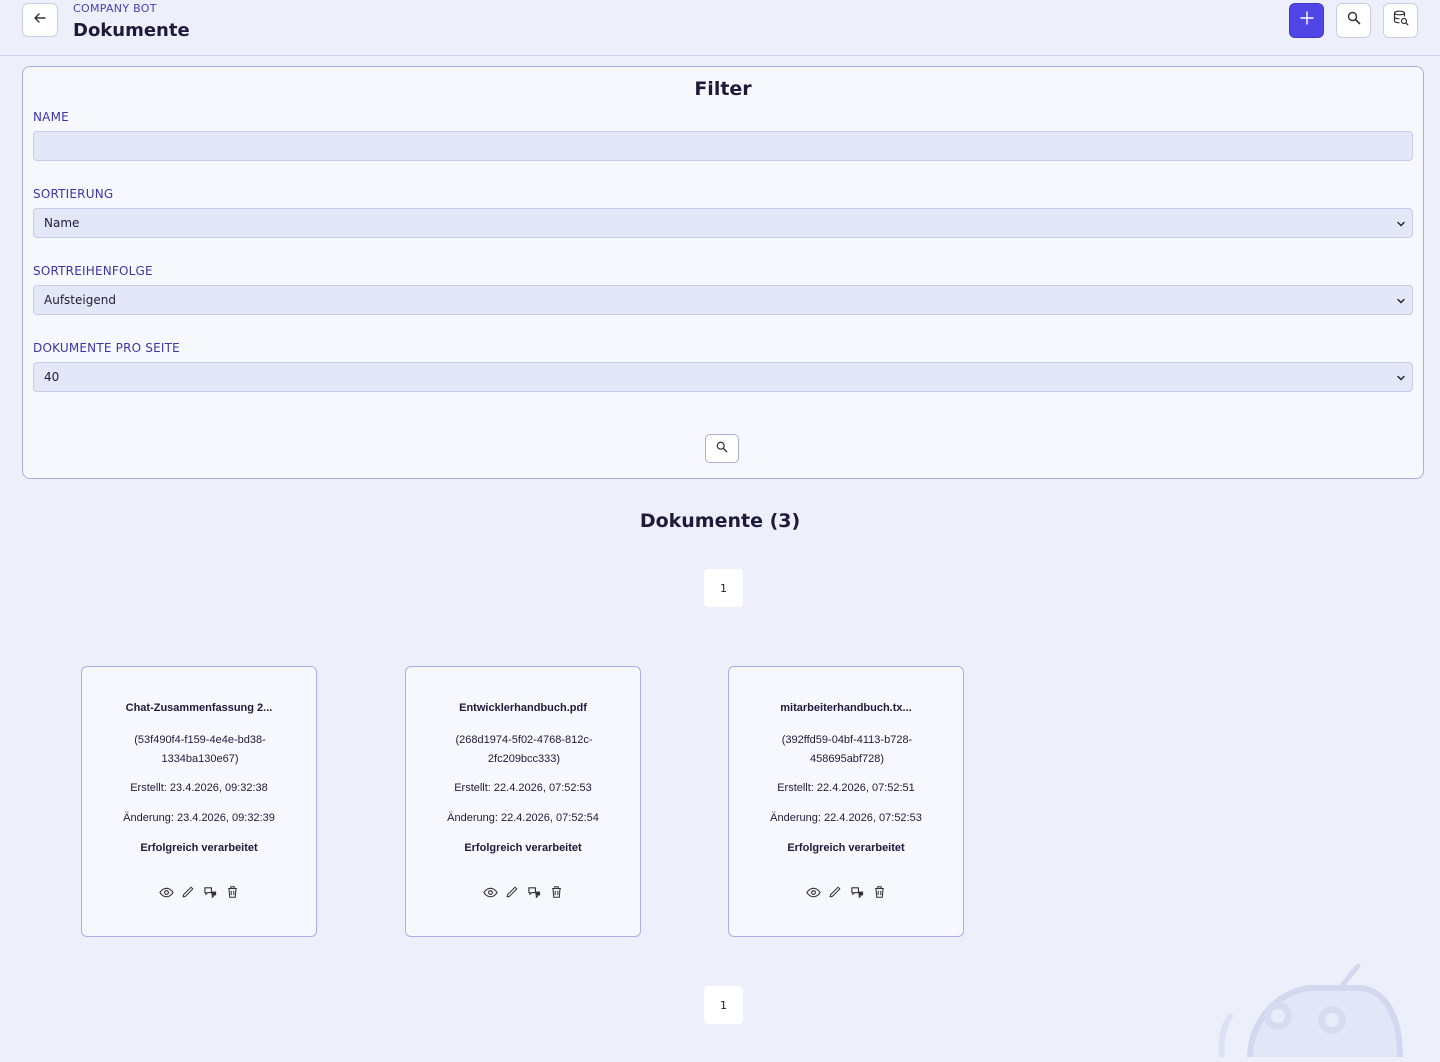  Describe the element at coordinates (115, 8) in the screenshot. I see `app-eyebrow: COMPANY BOT` at that location.